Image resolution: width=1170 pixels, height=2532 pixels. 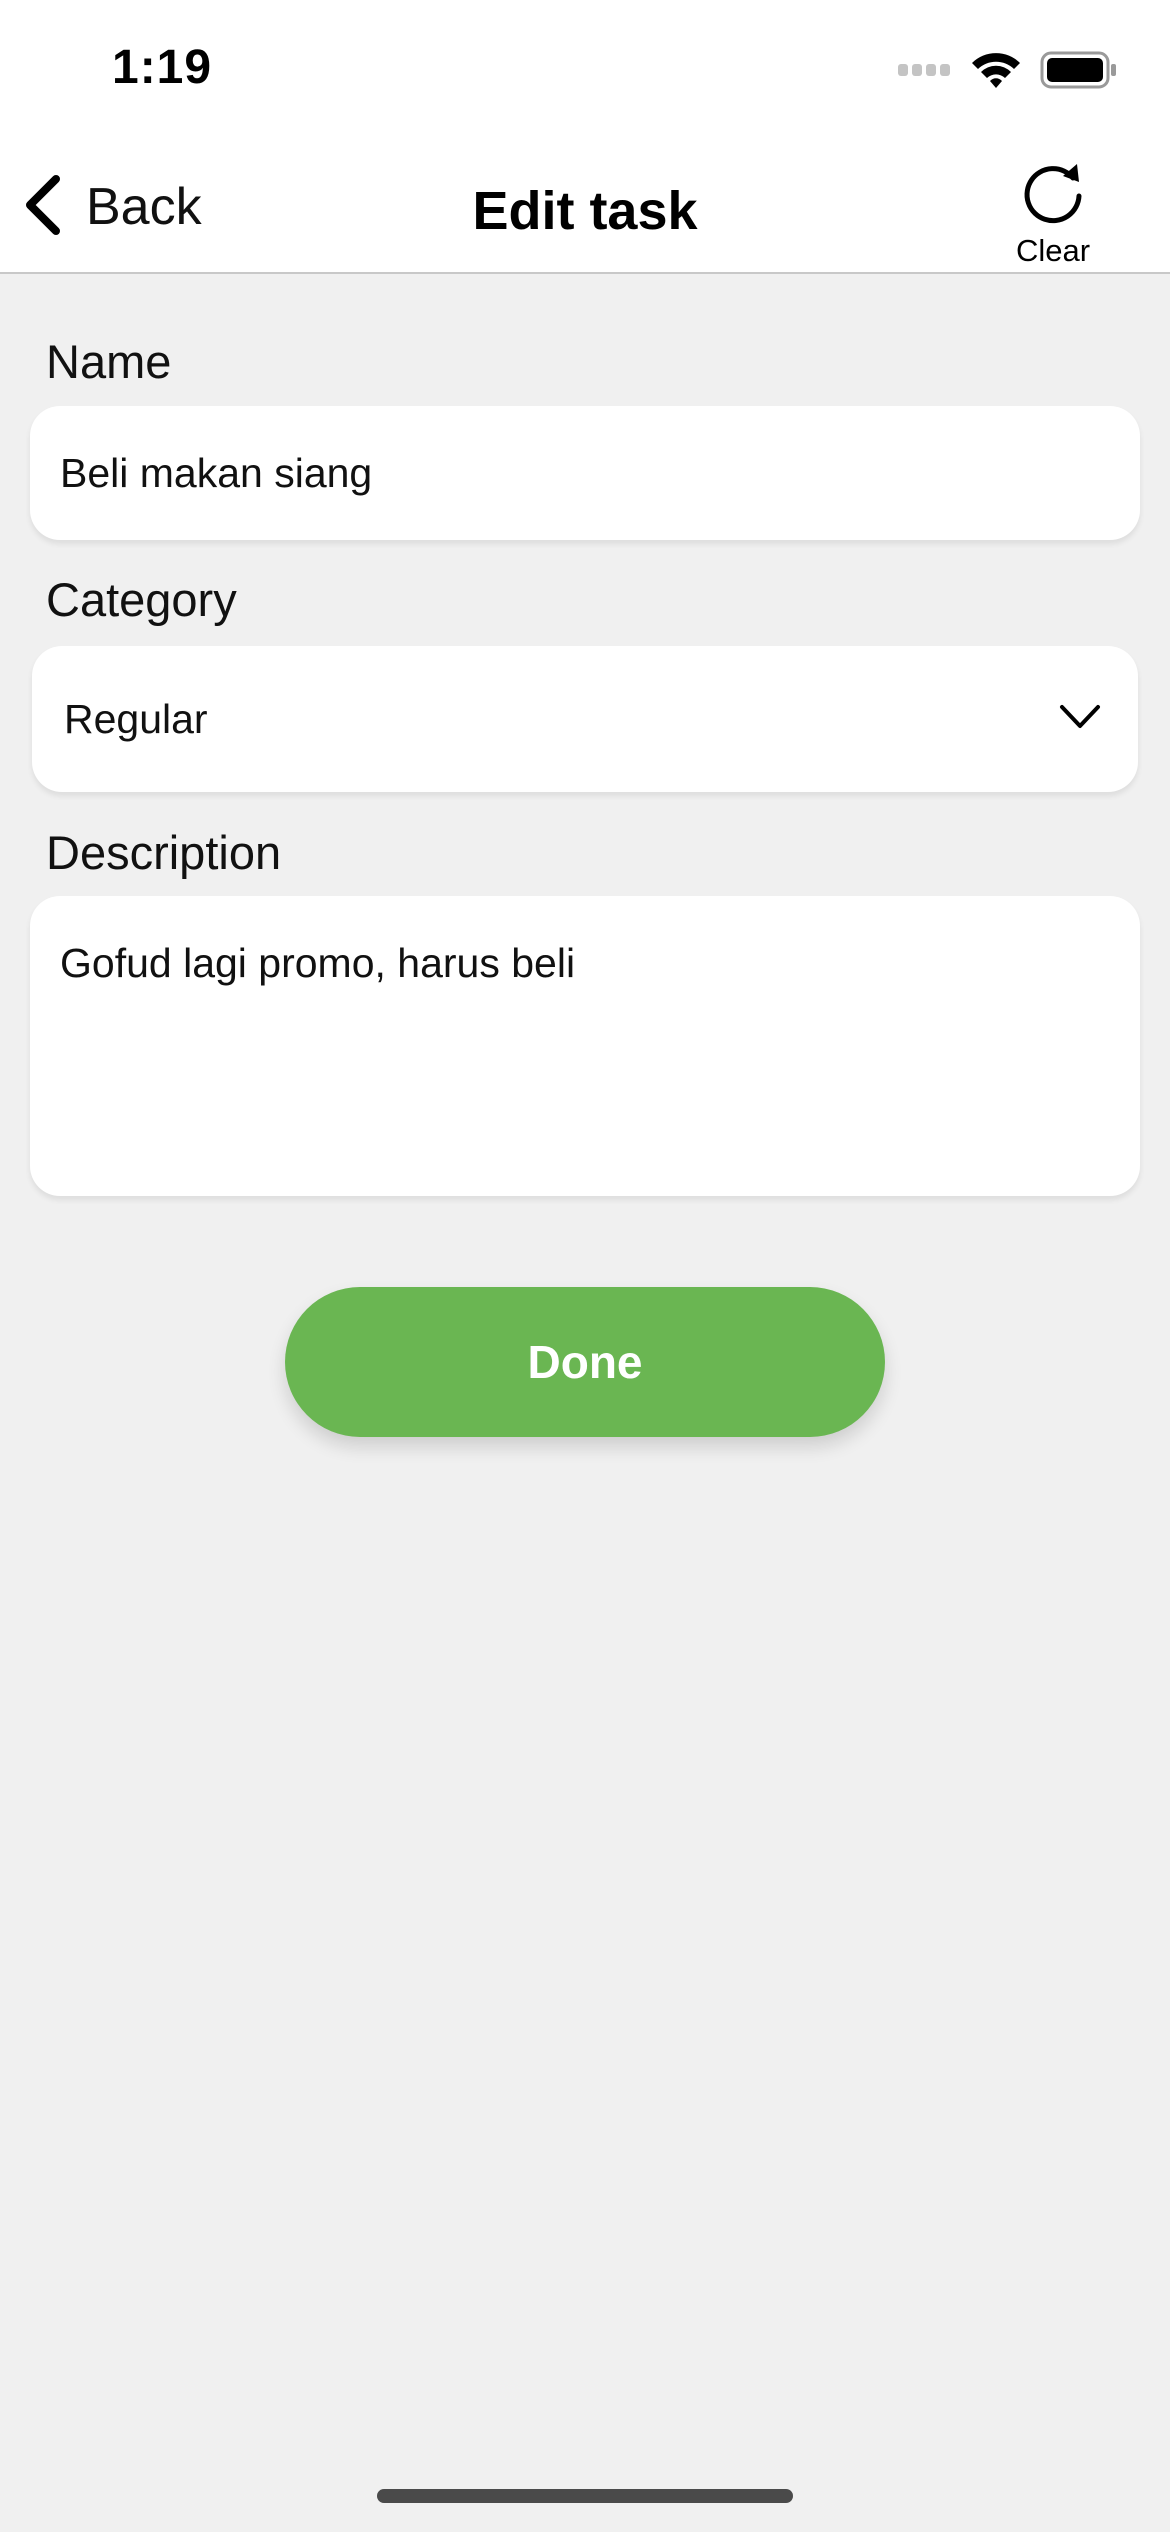 I want to click on description-field: Gofud lagi promo, harus beli, so click(x=585, y=1046).